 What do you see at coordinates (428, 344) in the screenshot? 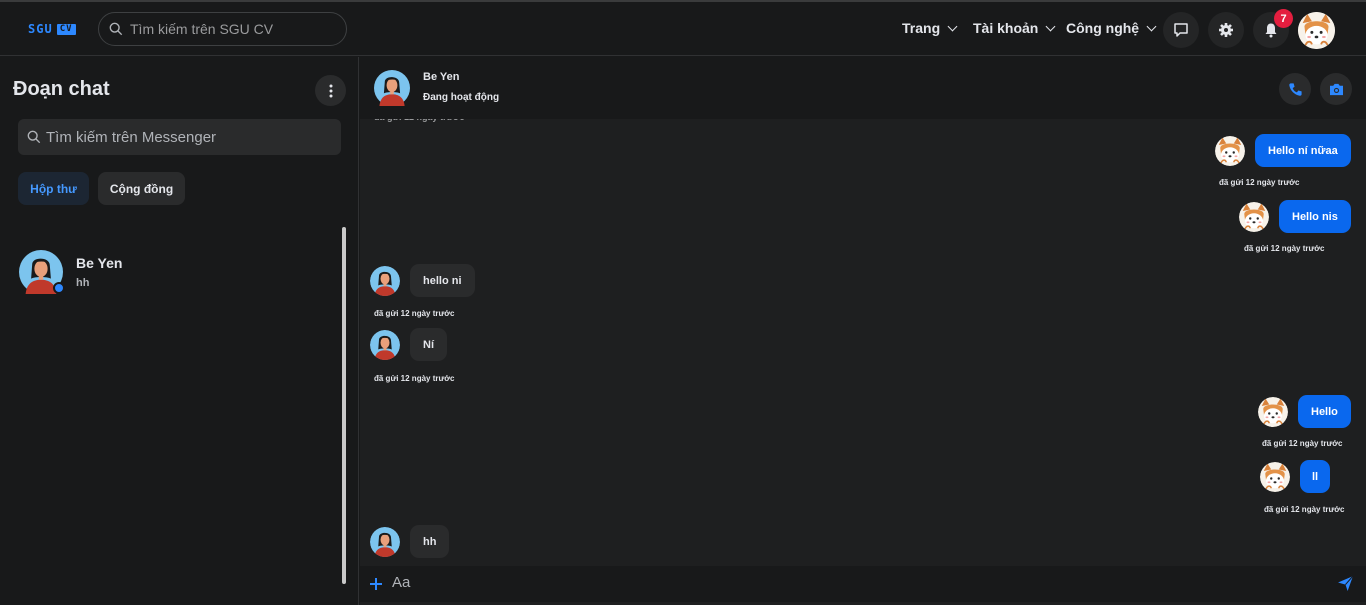
I see `message-bubble: Ní` at bounding box center [428, 344].